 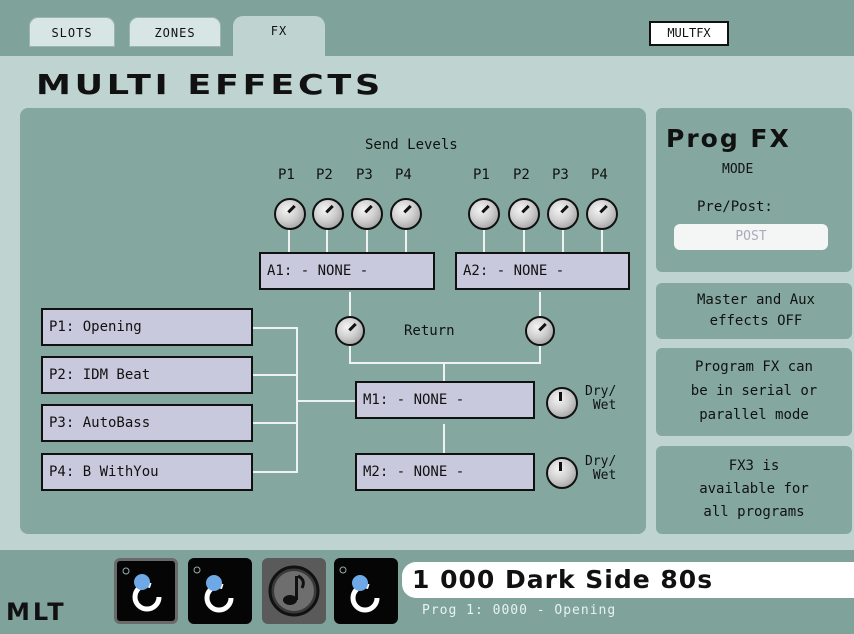 I want to click on send-knob-a2-p3, so click(x=563, y=214).